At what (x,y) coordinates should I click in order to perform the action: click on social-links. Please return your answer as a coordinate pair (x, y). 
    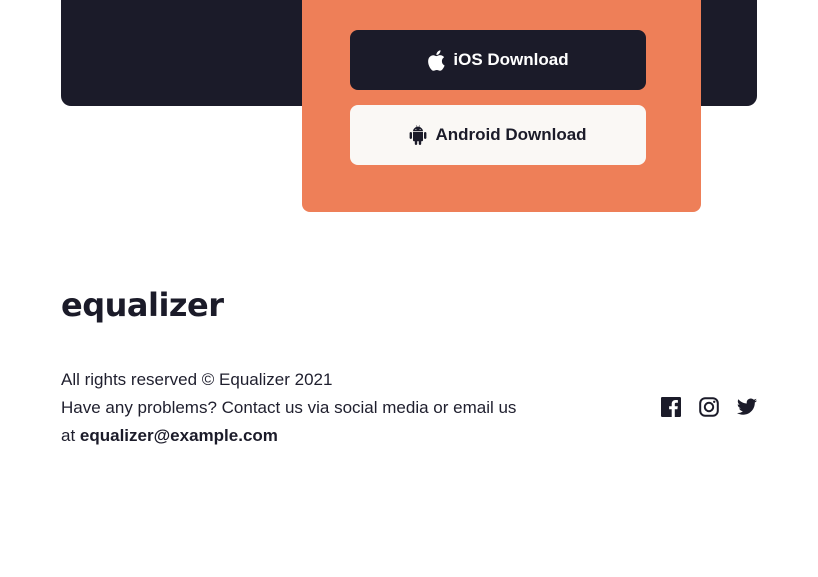
    Looking at the image, I should click on (709, 407).